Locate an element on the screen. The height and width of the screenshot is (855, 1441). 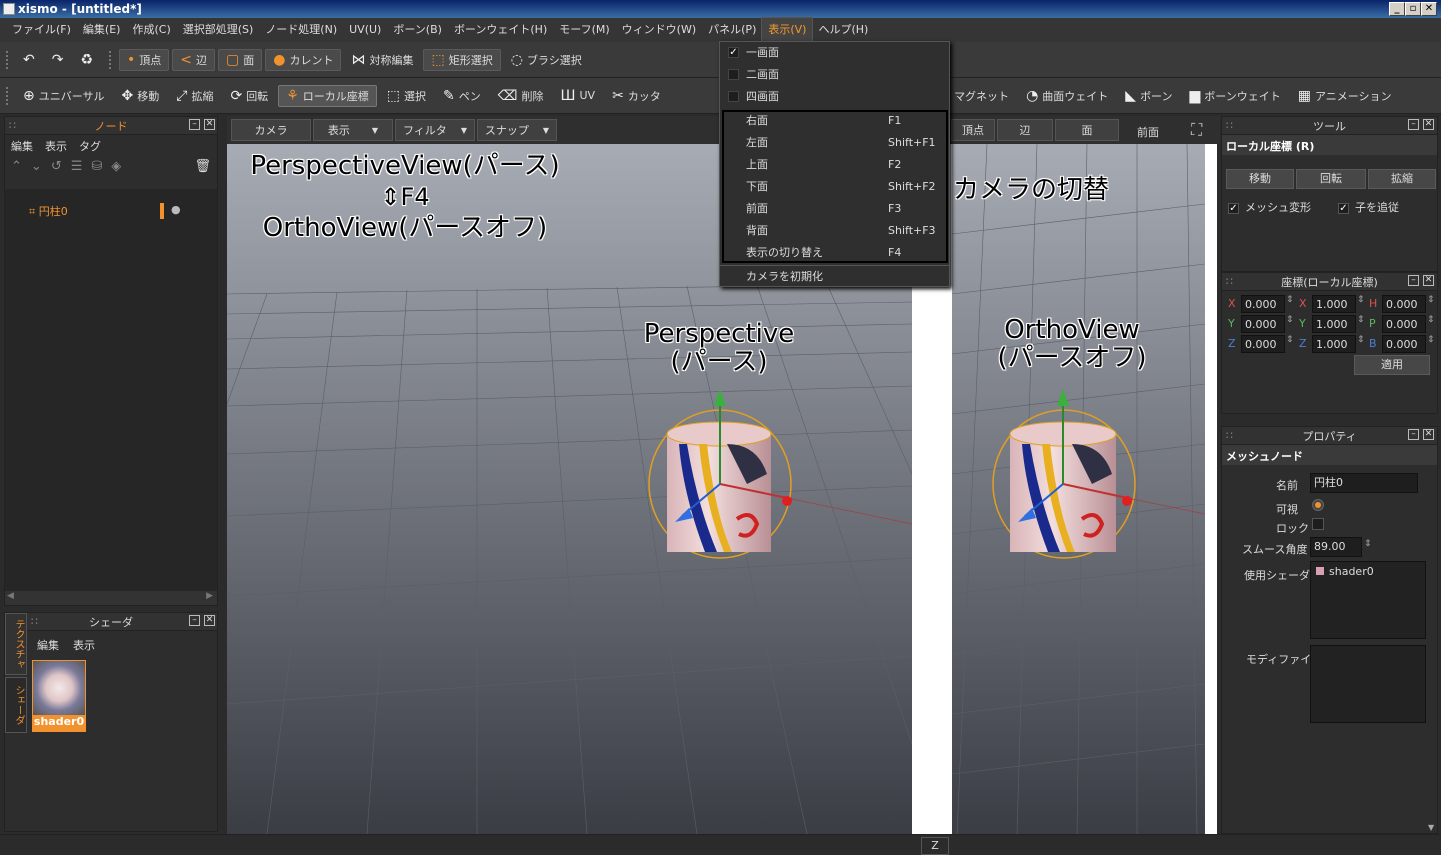
menu-item-single-view: ✓ 一画面 is located at coordinates (834, 53).